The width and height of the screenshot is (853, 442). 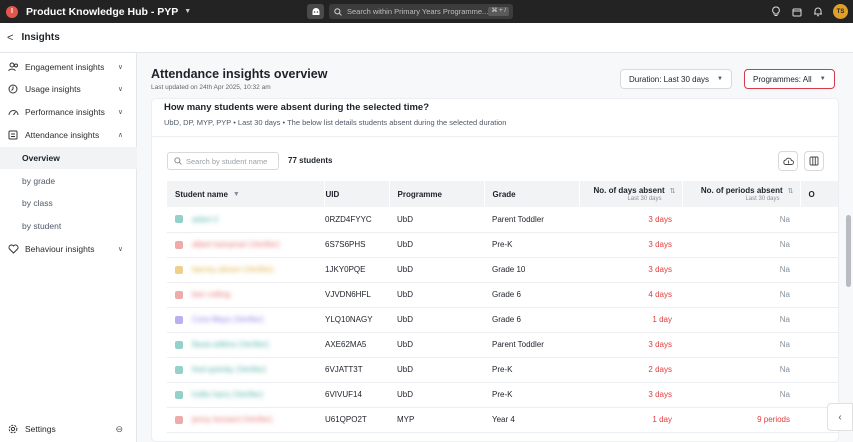 What do you see at coordinates (797, 12) in the screenshot?
I see `calendar-icon` at bounding box center [797, 12].